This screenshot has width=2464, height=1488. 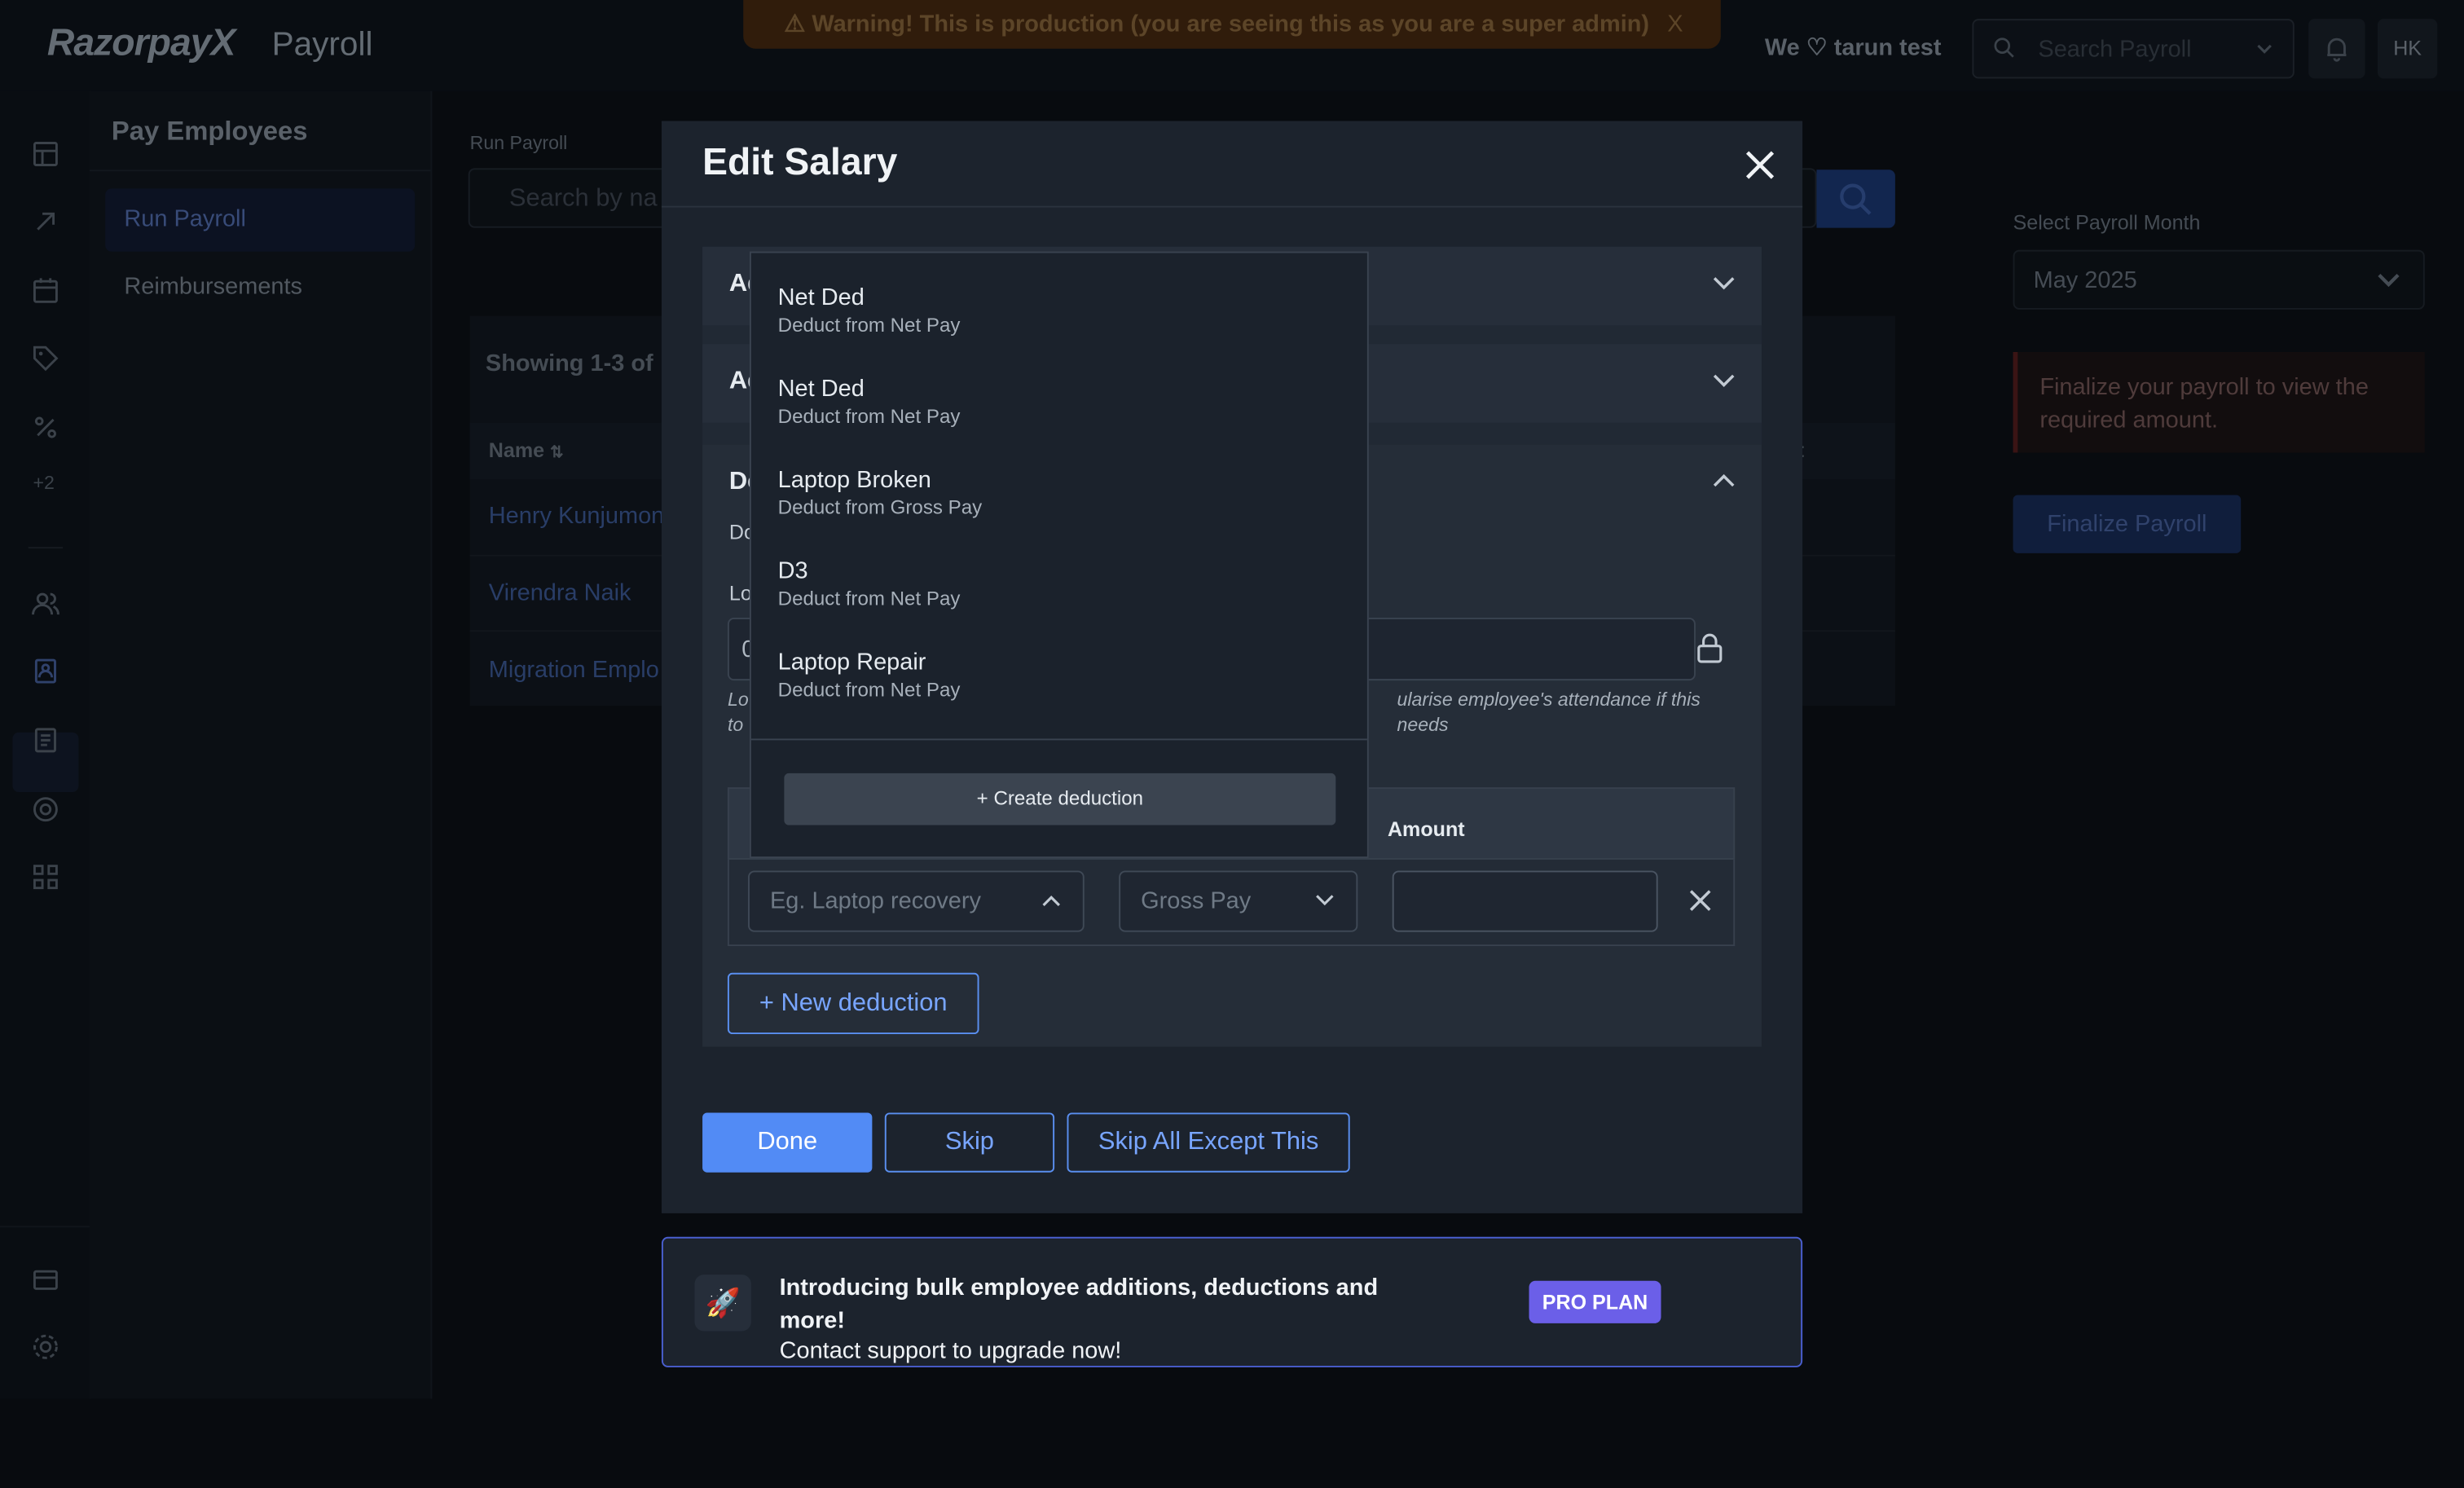 What do you see at coordinates (1760, 164) in the screenshot?
I see `close-icon` at bounding box center [1760, 164].